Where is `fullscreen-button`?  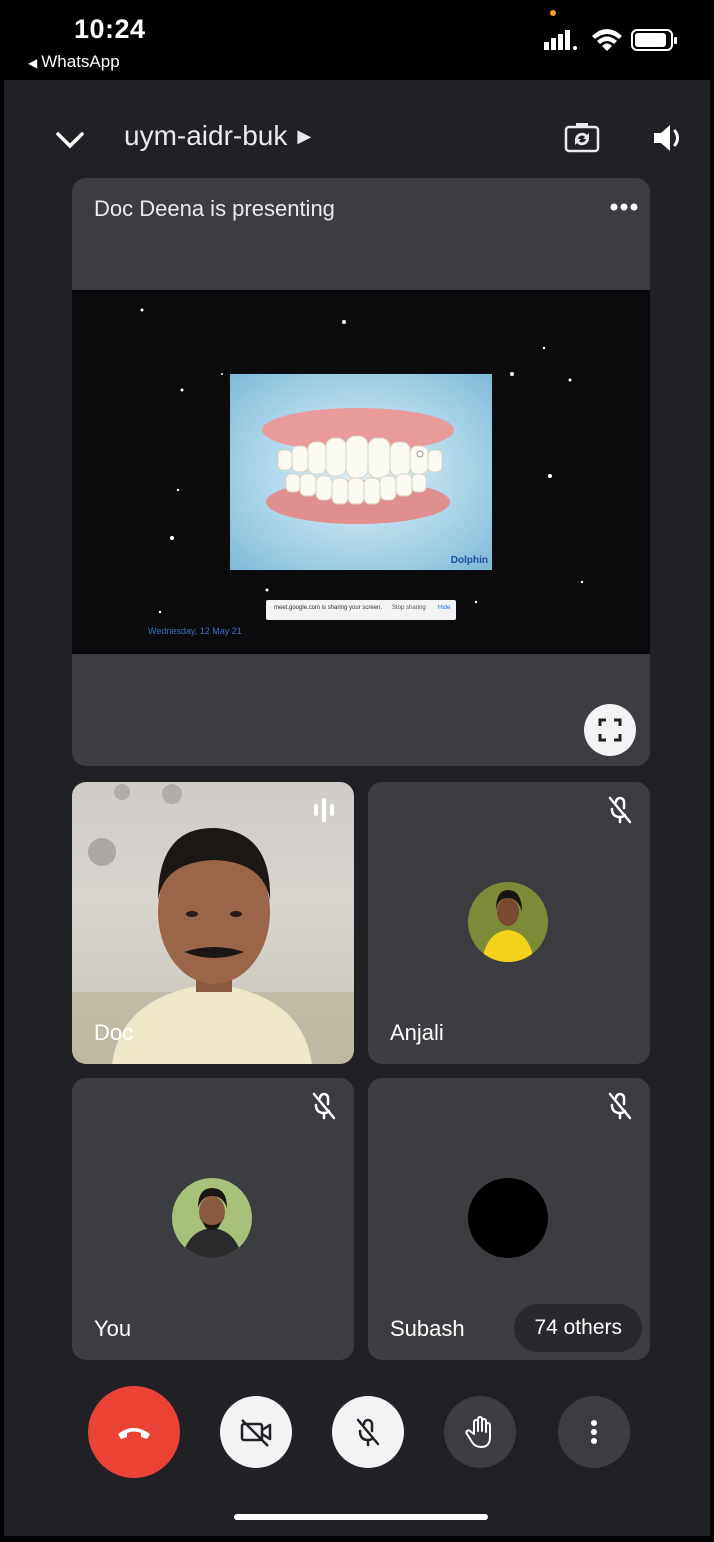
fullscreen-button is located at coordinates (610, 730).